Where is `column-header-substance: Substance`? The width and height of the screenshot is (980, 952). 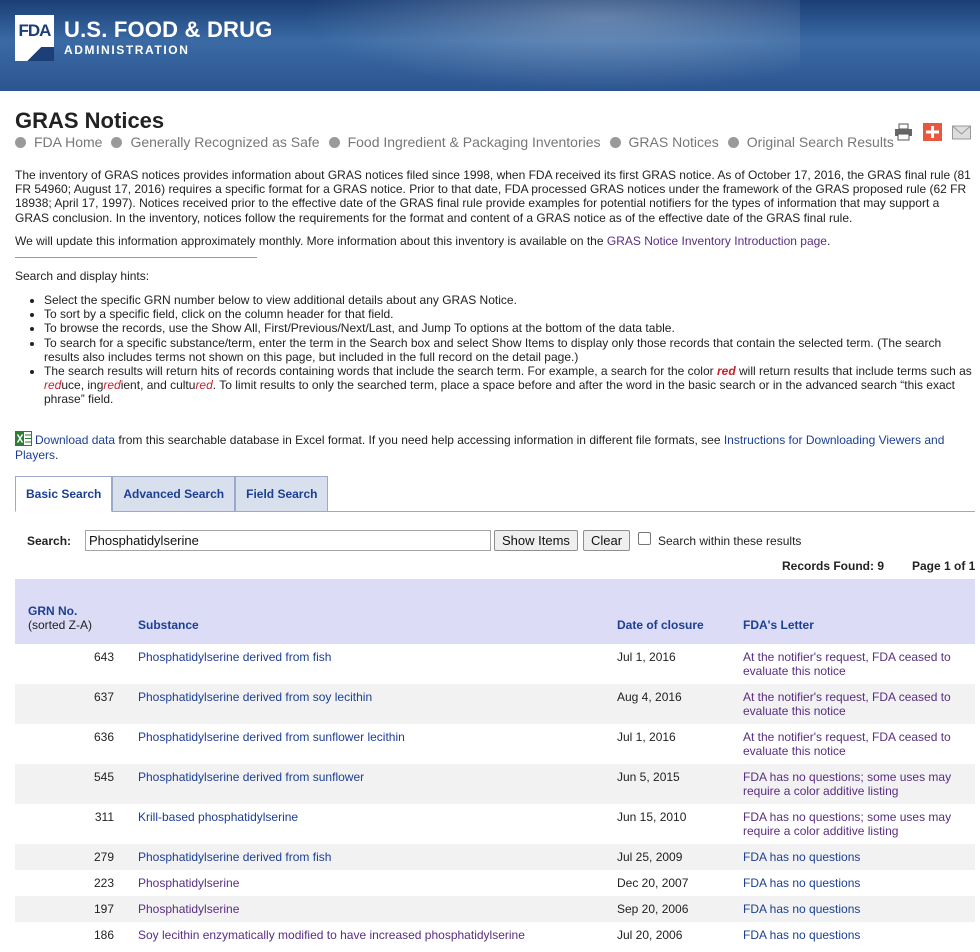
column-header-substance: Substance is located at coordinates (168, 625).